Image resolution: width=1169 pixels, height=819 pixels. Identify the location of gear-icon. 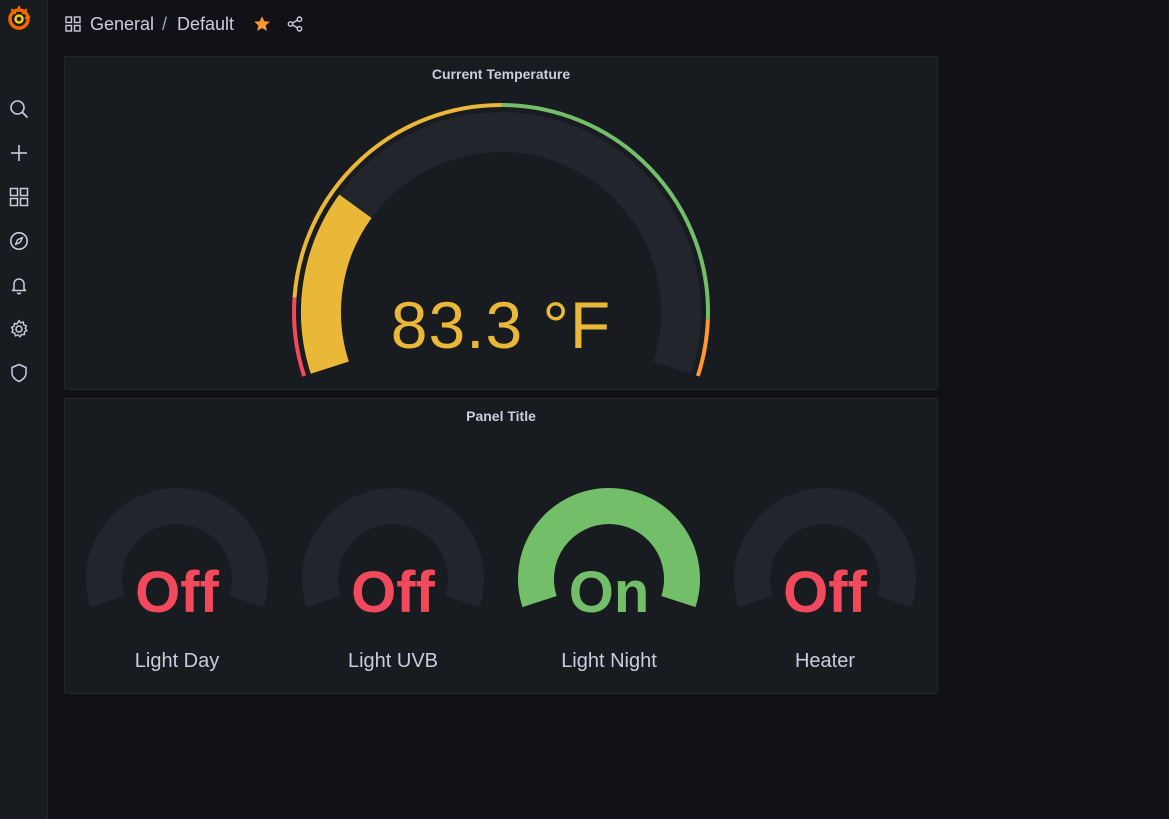
(19, 329).